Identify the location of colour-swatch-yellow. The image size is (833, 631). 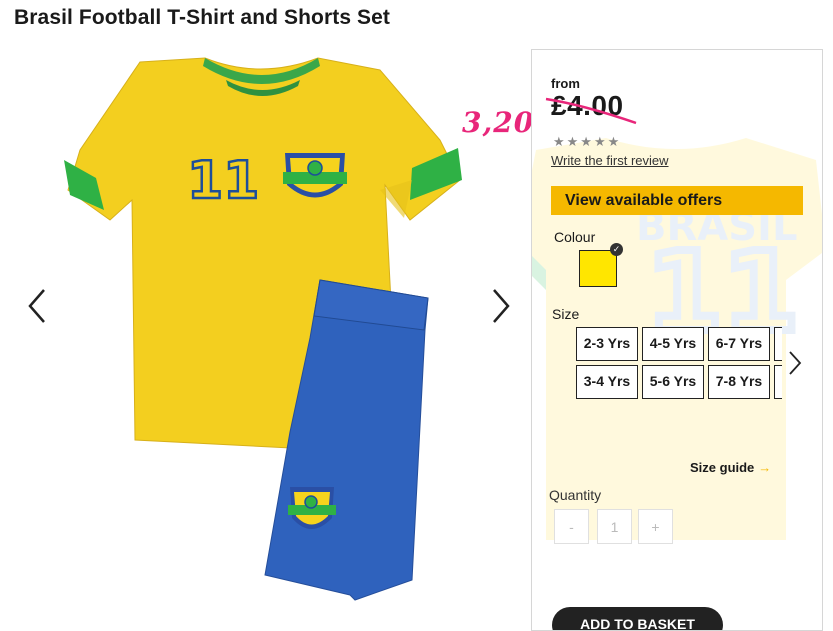
(598, 268).